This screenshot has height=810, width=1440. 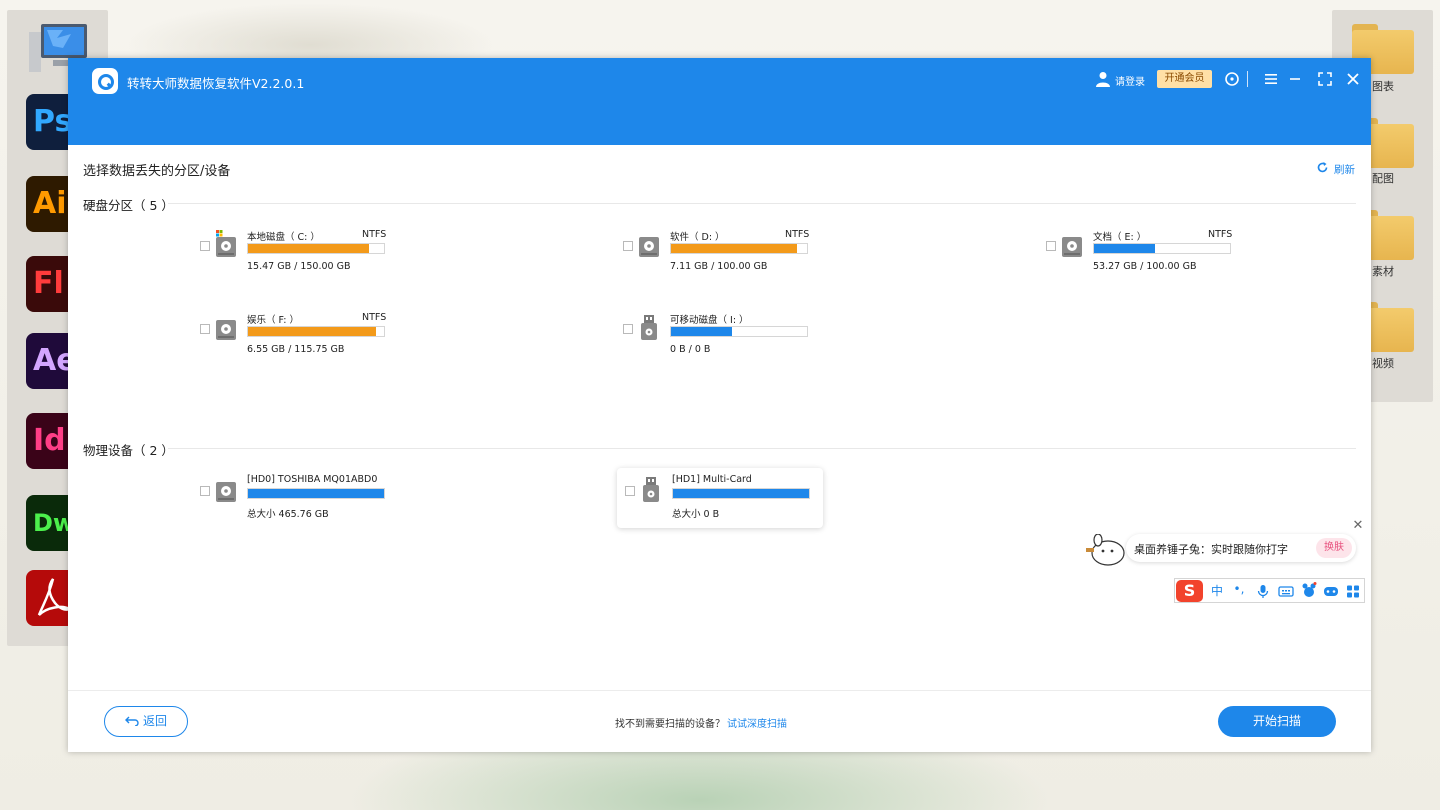 What do you see at coordinates (1383, 271) in the screenshot?
I see `folder-label: 素材` at bounding box center [1383, 271].